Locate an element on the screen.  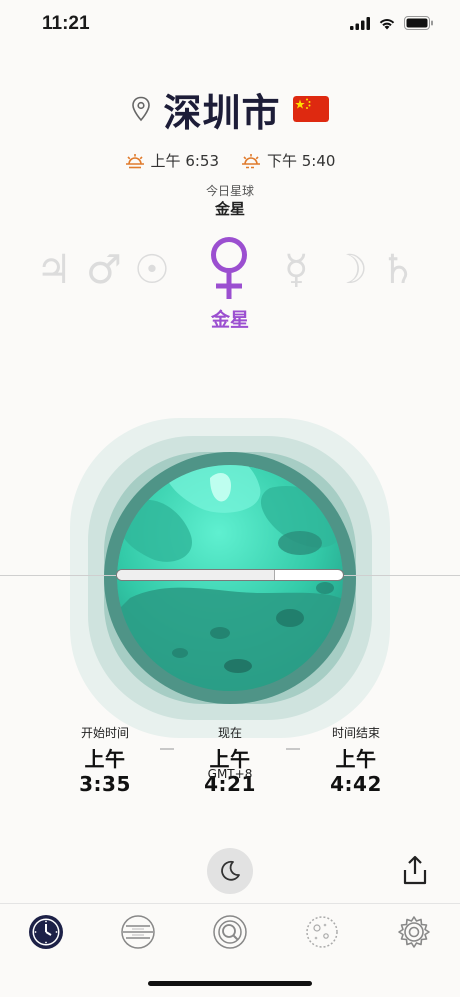
mercury-symbol-icon: ☿ is located at coordinates (296, 270).